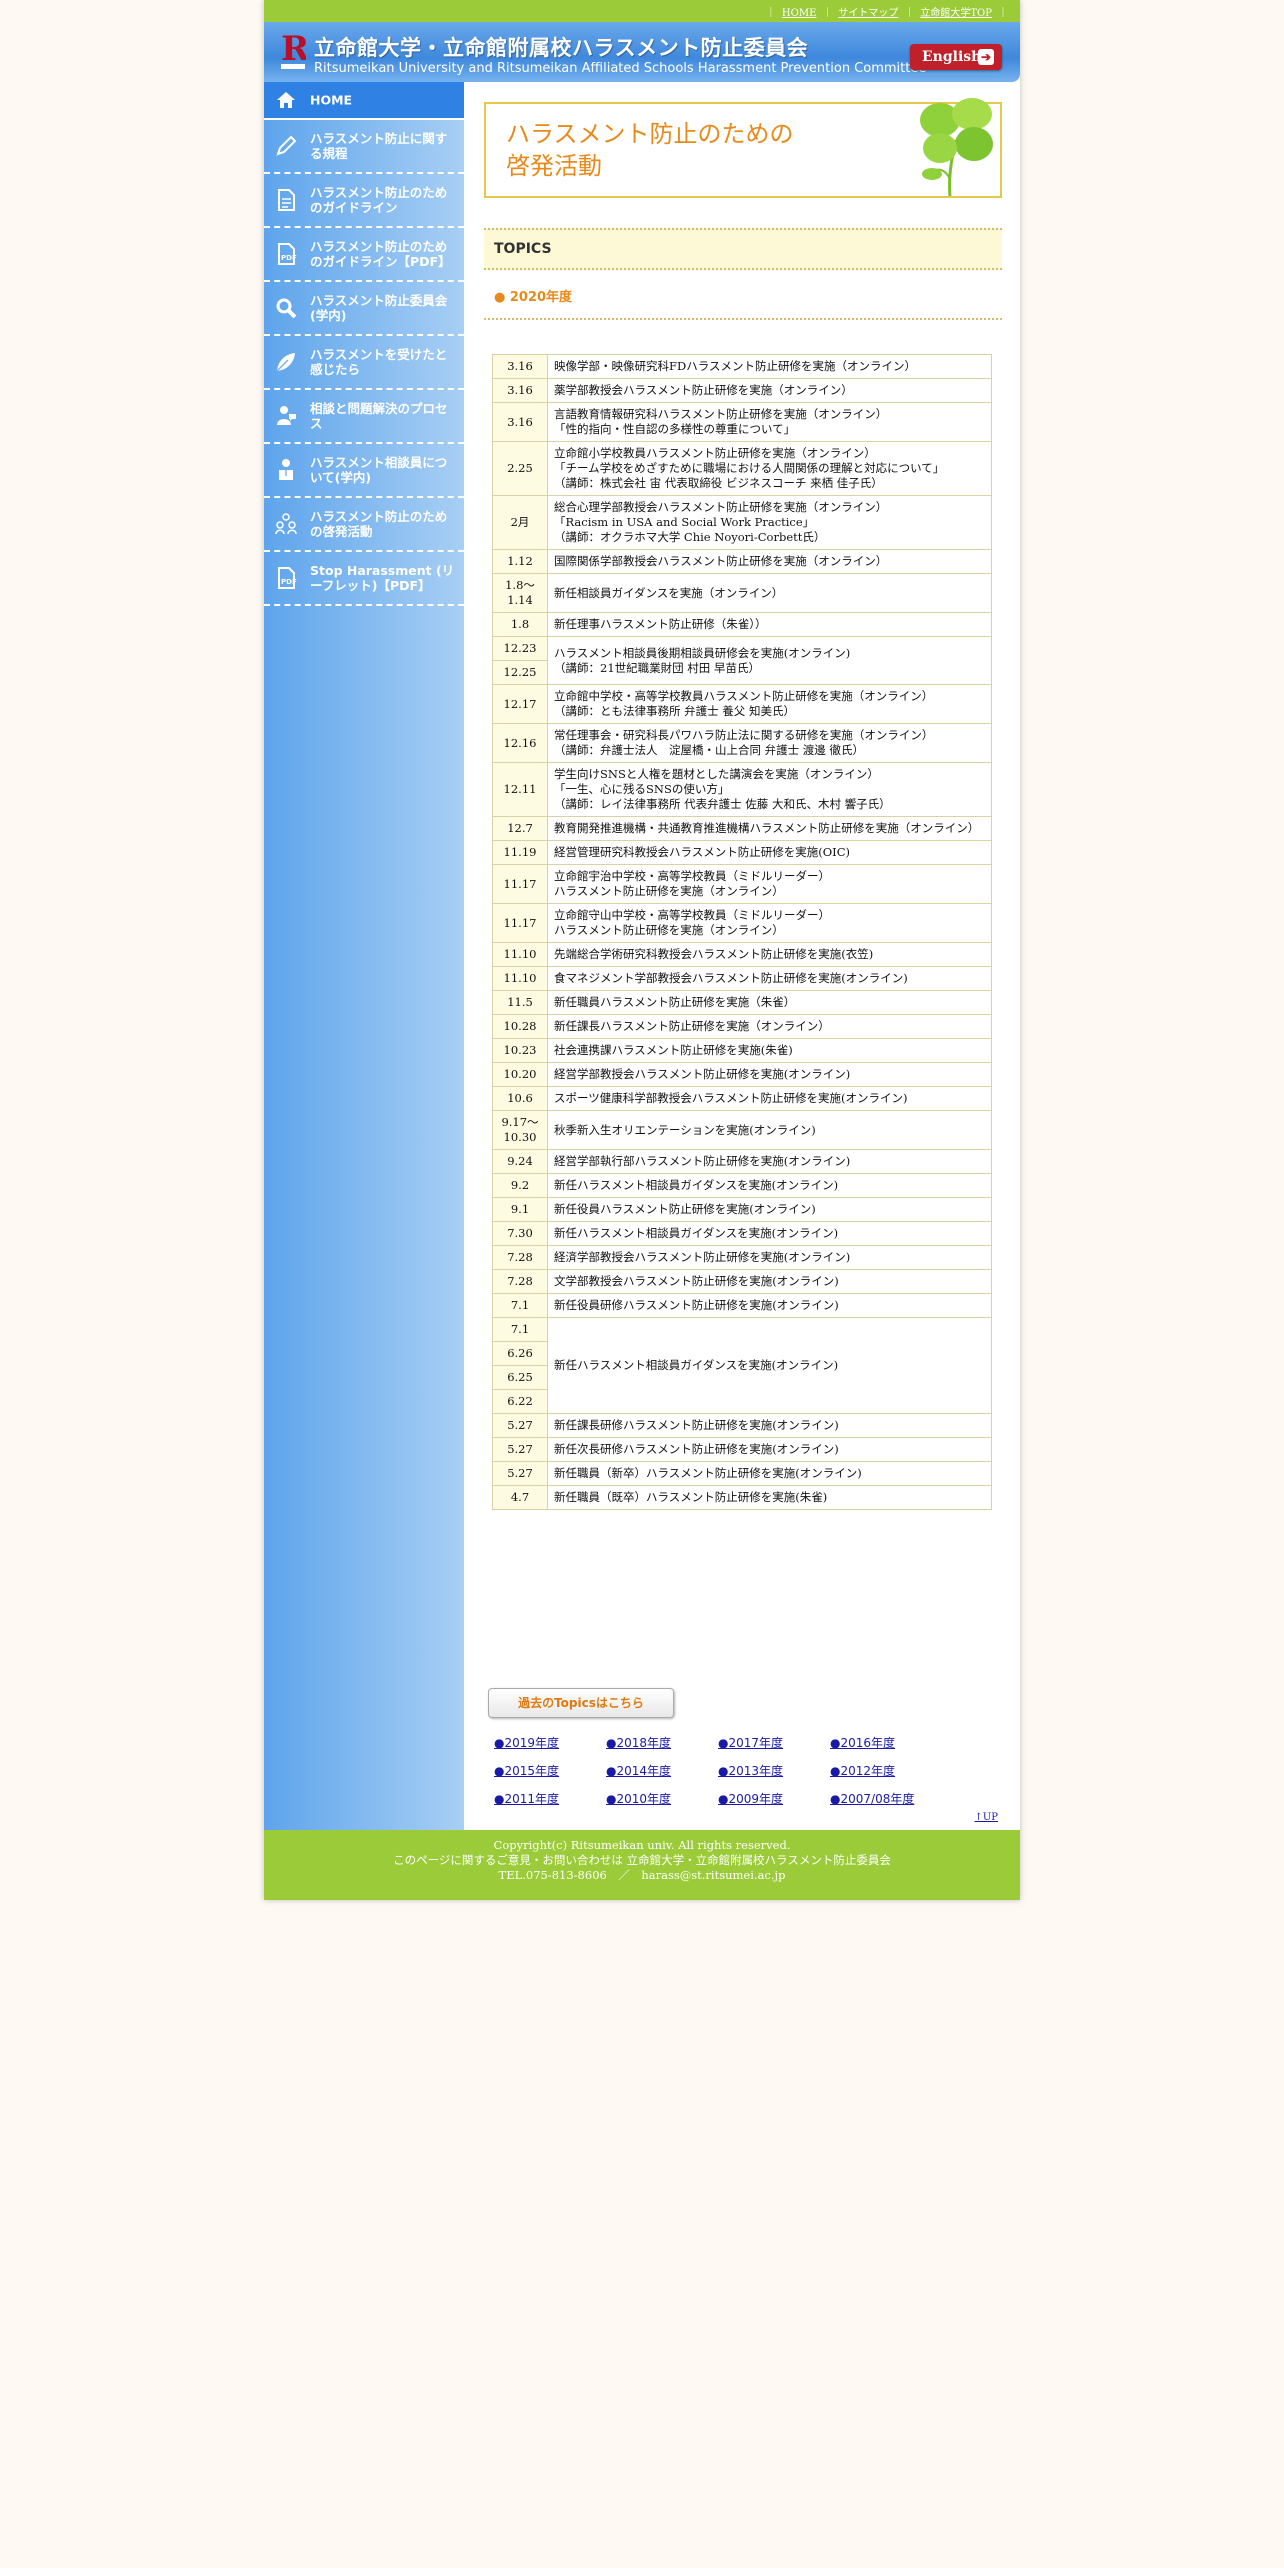 The image size is (1284, 2568). What do you see at coordinates (769, 561) in the screenshot?
I see `topic-text: 国際関係学部教授会ハラスメント防止研修を実施（オンライン）` at bounding box center [769, 561].